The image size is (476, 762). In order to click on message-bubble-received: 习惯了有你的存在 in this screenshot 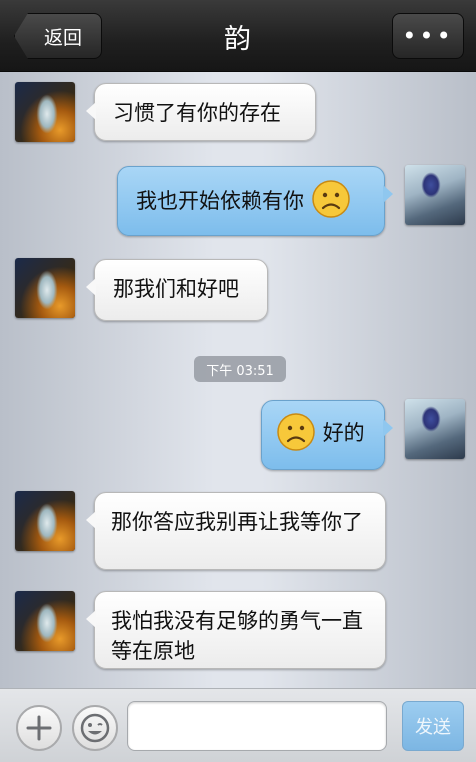, I will do `click(201, 112)`.